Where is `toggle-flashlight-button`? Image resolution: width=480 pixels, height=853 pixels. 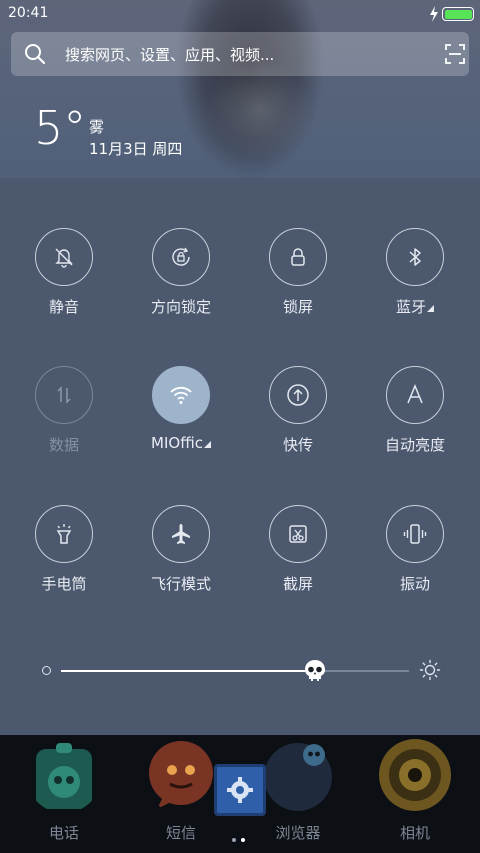 toggle-flashlight-button is located at coordinates (64, 534).